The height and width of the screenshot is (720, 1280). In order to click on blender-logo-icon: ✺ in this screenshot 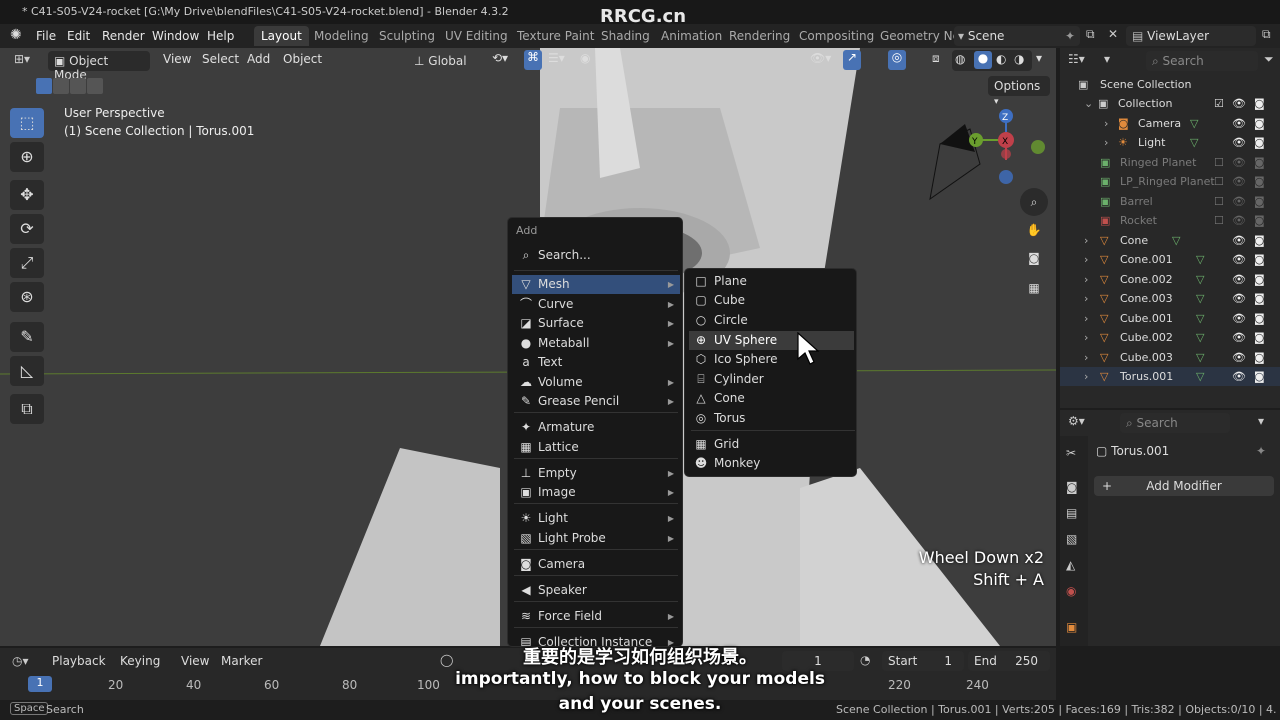, I will do `click(16, 35)`.